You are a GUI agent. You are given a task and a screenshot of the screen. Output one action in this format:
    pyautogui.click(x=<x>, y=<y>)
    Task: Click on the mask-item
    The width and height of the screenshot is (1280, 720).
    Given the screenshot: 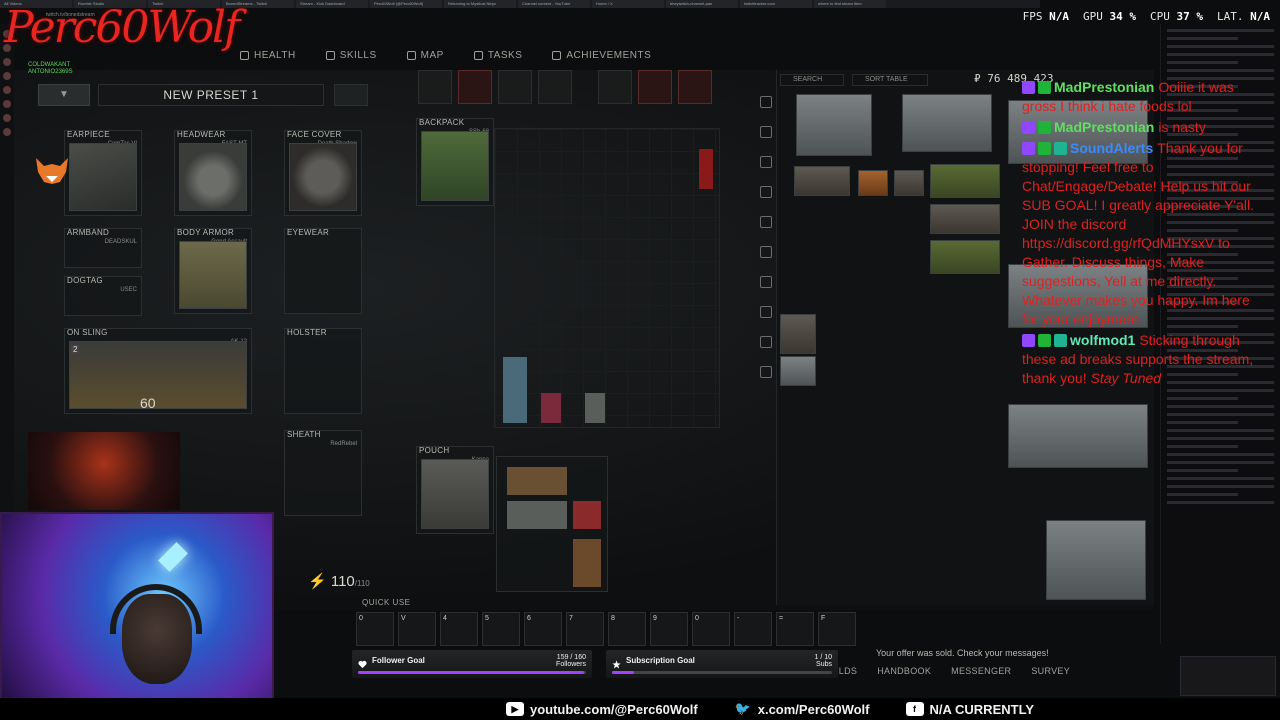 What is the action you would take?
    pyautogui.click(x=323, y=177)
    